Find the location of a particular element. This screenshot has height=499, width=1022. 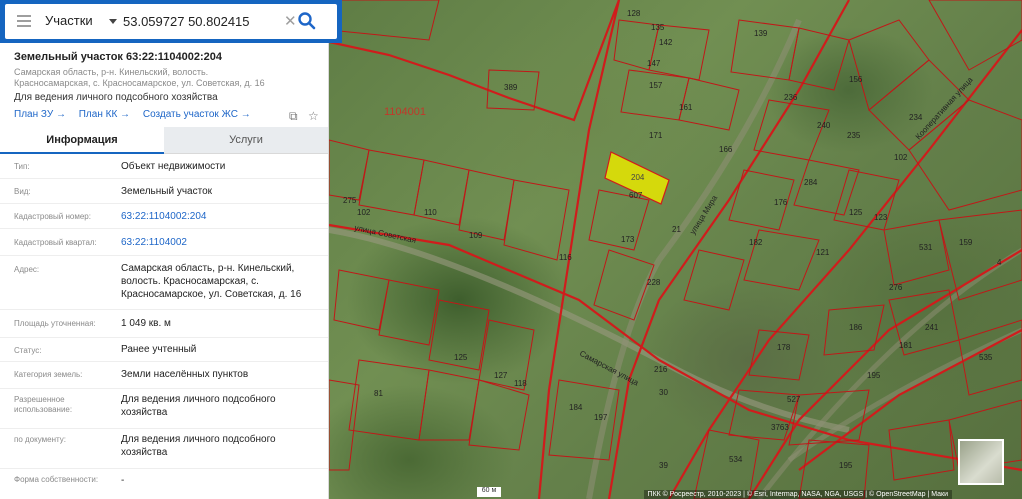

parcel-number-label: 276 is located at coordinates (896, 287).